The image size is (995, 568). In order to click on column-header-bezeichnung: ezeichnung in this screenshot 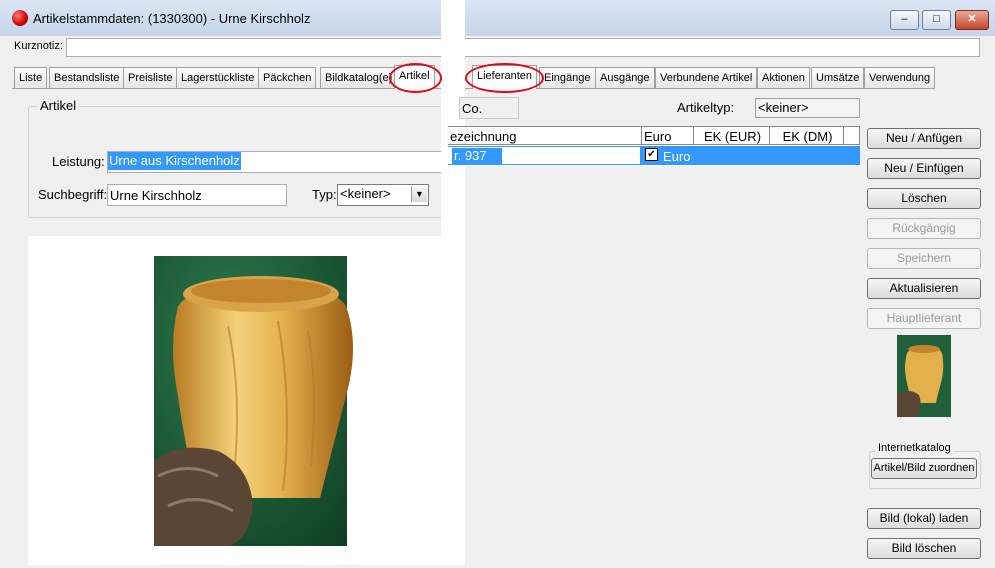, I will do `click(545, 135)`.